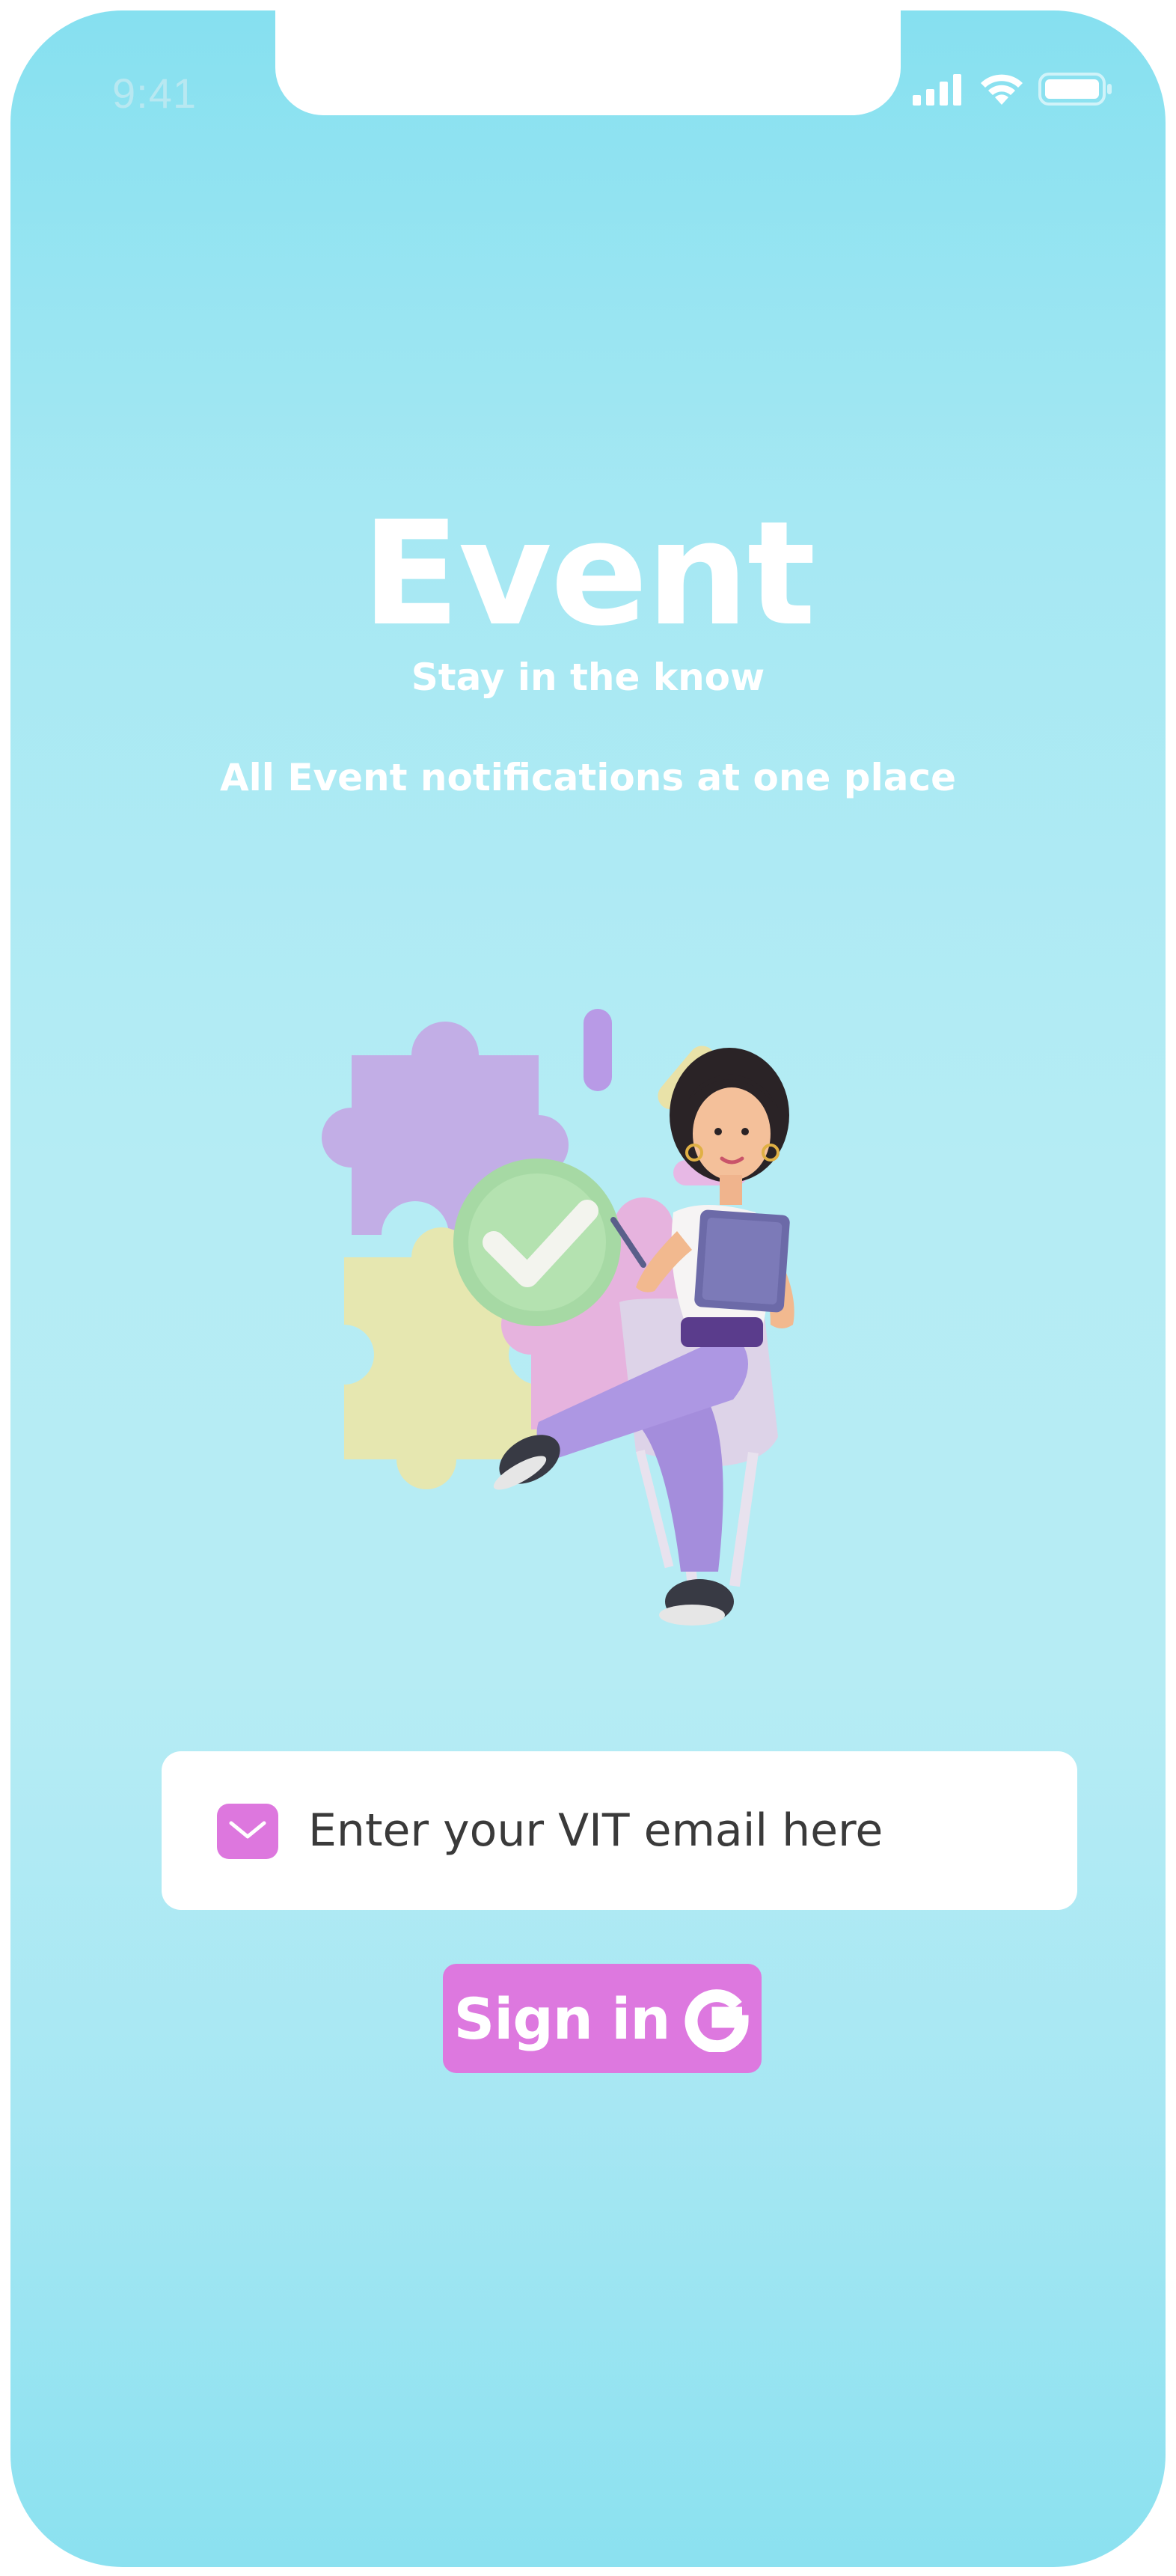  What do you see at coordinates (248, 1832) in the screenshot?
I see `mail-icon` at bounding box center [248, 1832].